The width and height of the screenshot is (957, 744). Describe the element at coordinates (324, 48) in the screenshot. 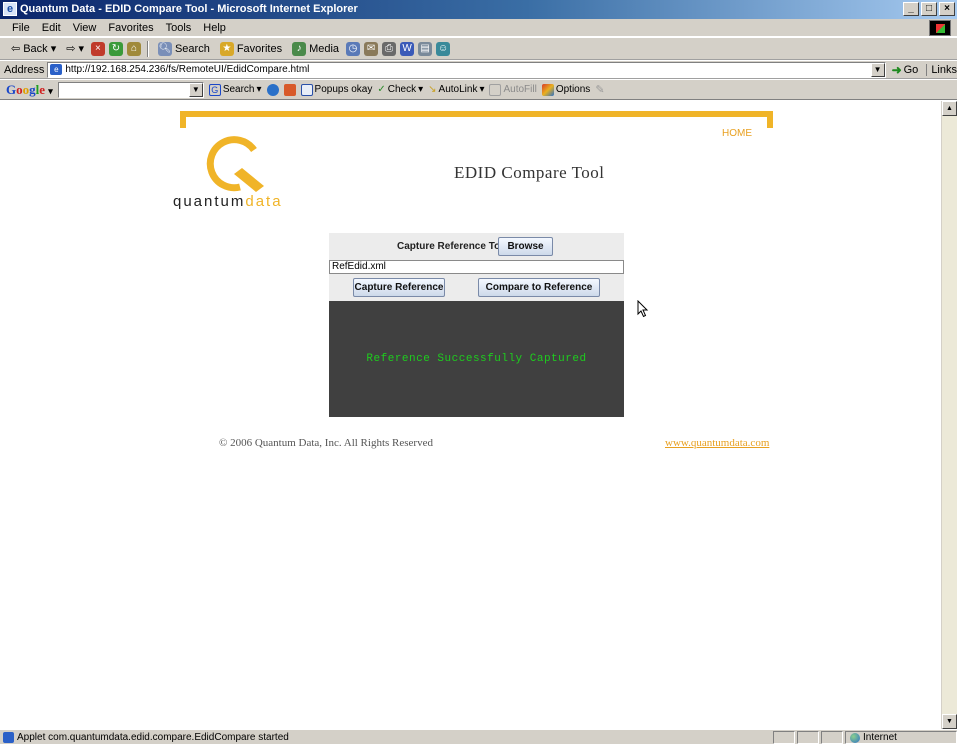

I see `media-label: Media` at that location.